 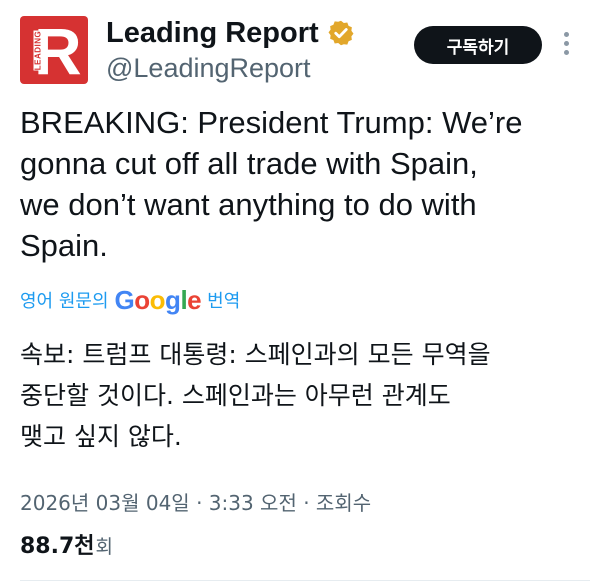 I want to click on subscribe-button: 구독하기, so click(x=478, y=45).